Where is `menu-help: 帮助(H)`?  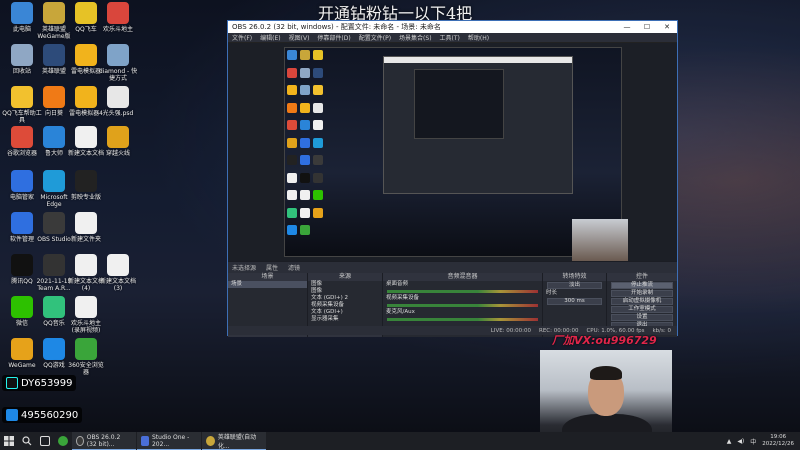
menu-help: 帮助(H) is located at coordinates (478, 37).